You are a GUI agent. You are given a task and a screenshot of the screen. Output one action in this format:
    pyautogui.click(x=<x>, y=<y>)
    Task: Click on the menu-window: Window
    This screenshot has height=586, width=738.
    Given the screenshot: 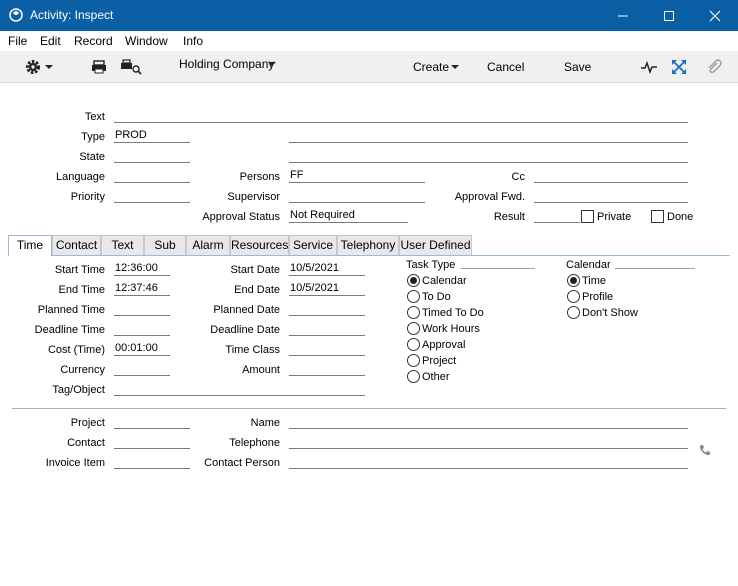 What is the action you would take?
    pyautogui.click(x=146, y=41)
    